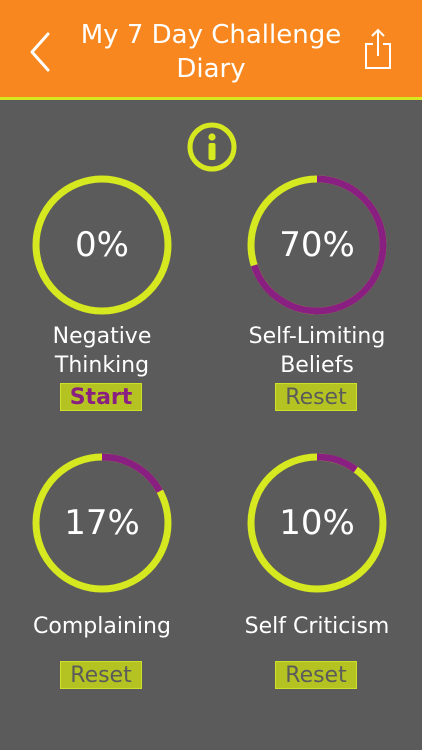  Describe the element at coordinates (317, 365) in the screenshot. I see `challenge-label-line-2: Beliefs` at that location.